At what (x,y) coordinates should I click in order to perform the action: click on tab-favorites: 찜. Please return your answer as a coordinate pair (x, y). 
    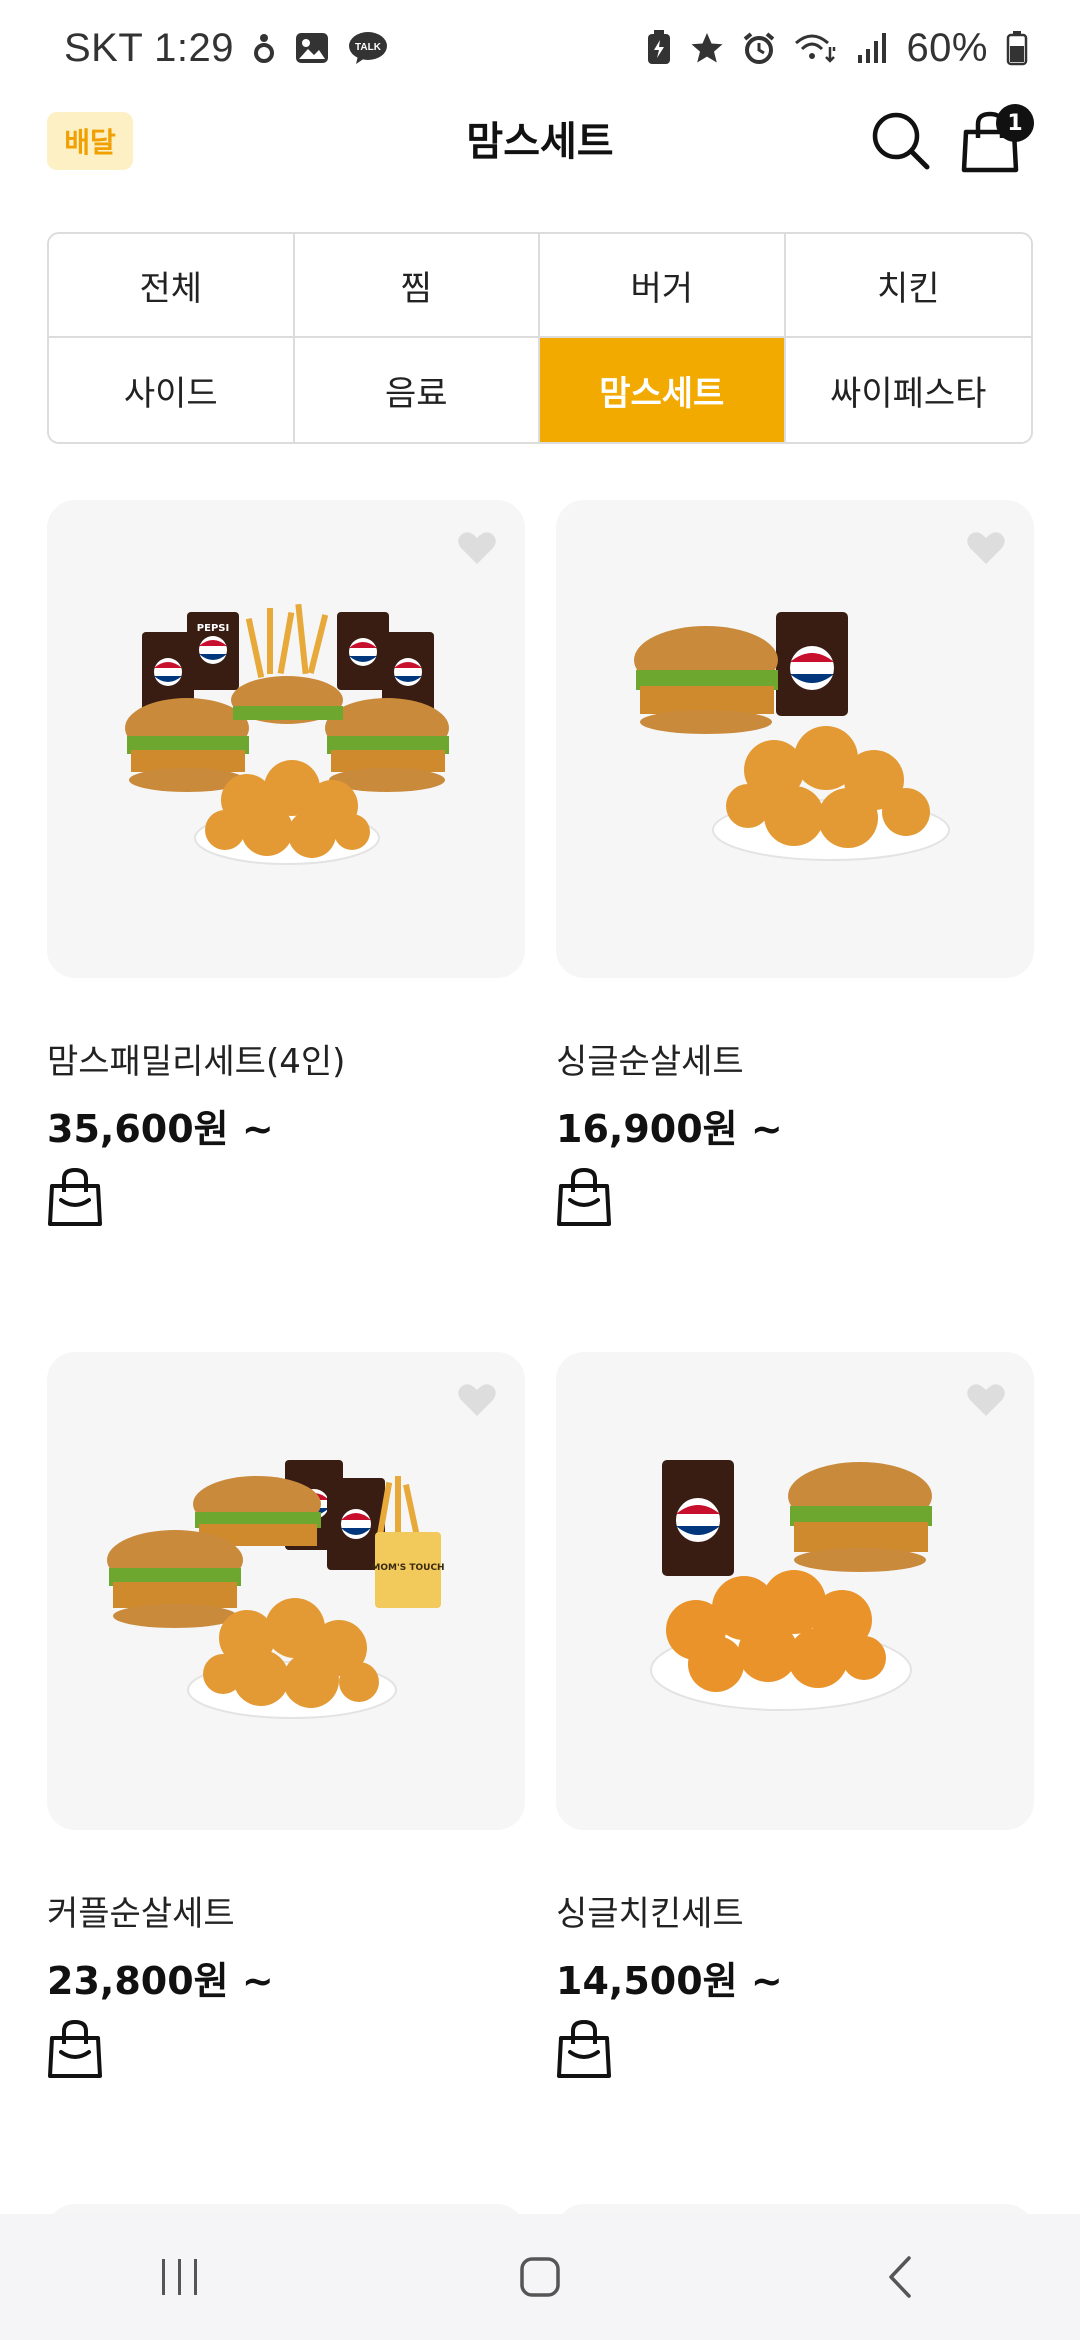
    Looking at the image, I should click on (417, 286).